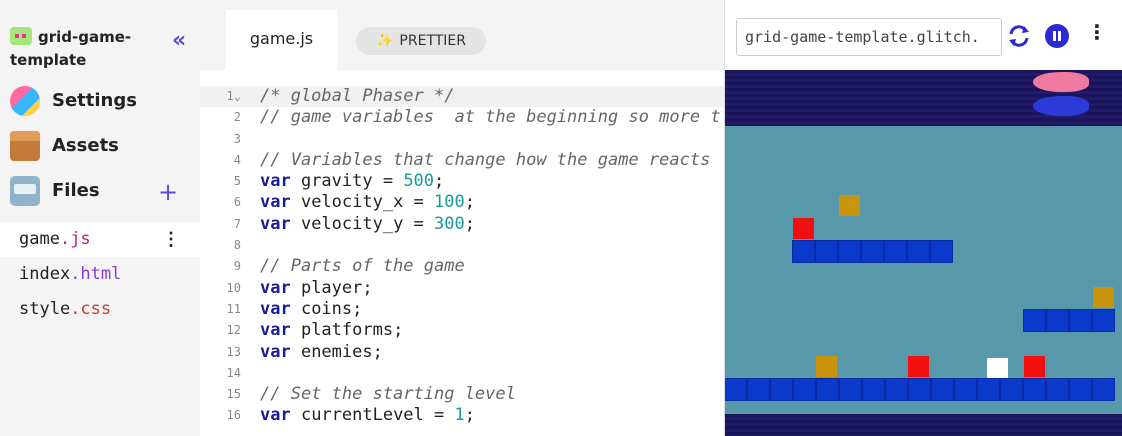 Image resolution: width=1122 pixels, height=436 pixels. What do you see at coordinates (316, 287) in the screenshot?
I see `code-text: var player;` at bounding box center [316, 287].